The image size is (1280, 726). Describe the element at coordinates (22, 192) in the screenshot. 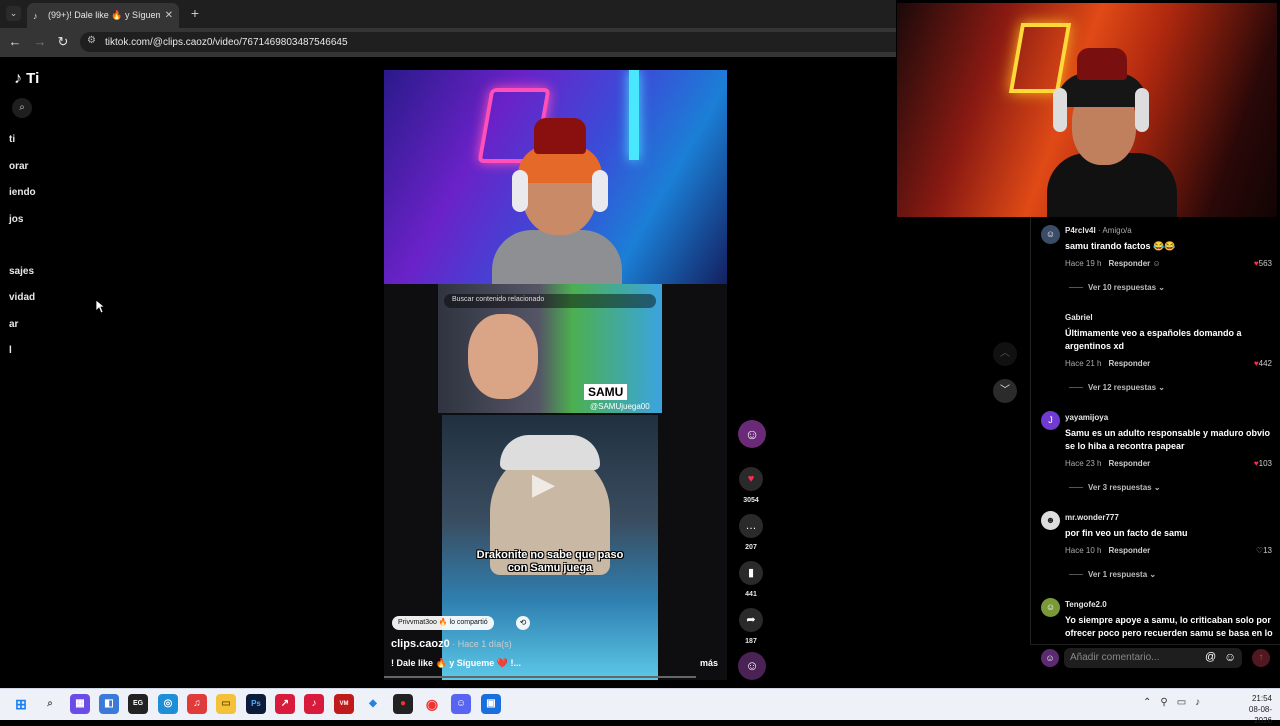

I see `sidebar-item-following: iendo` at that location.